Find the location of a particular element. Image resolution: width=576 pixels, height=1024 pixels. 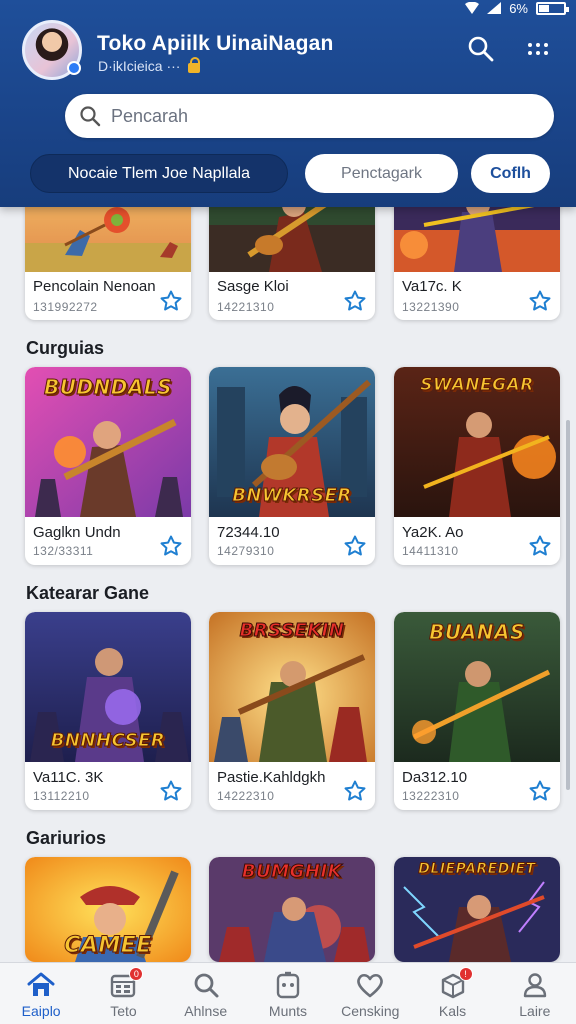

game-banner: BRSSEKIN is located at coordinates (292, 631).